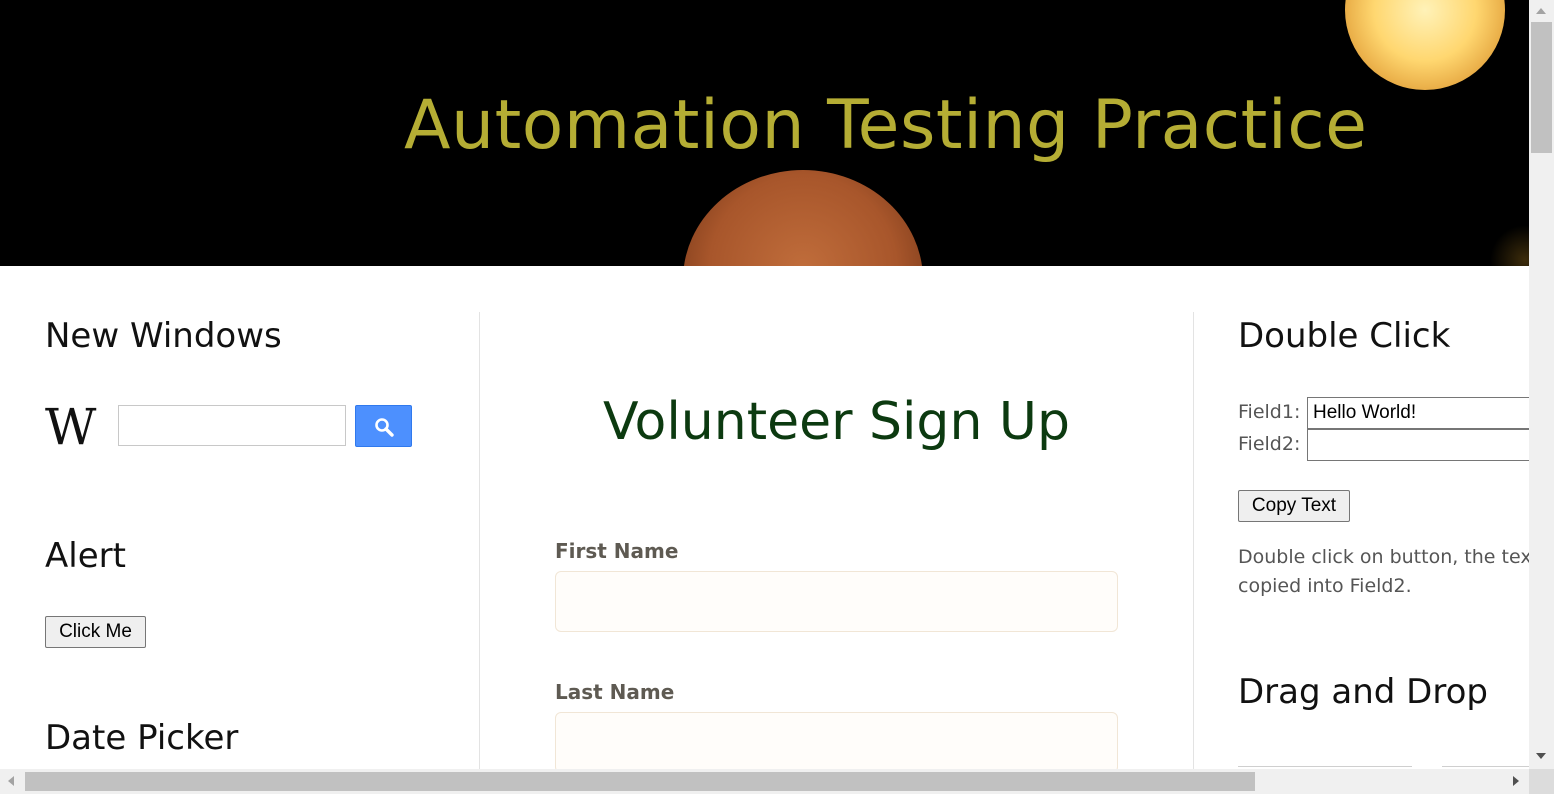 The width and height of the screenshot is (1554, 794). Describe the element at coordinates (1541, 87) in the screenshot. I see `vertical-scrollbar-thumb` at that location.